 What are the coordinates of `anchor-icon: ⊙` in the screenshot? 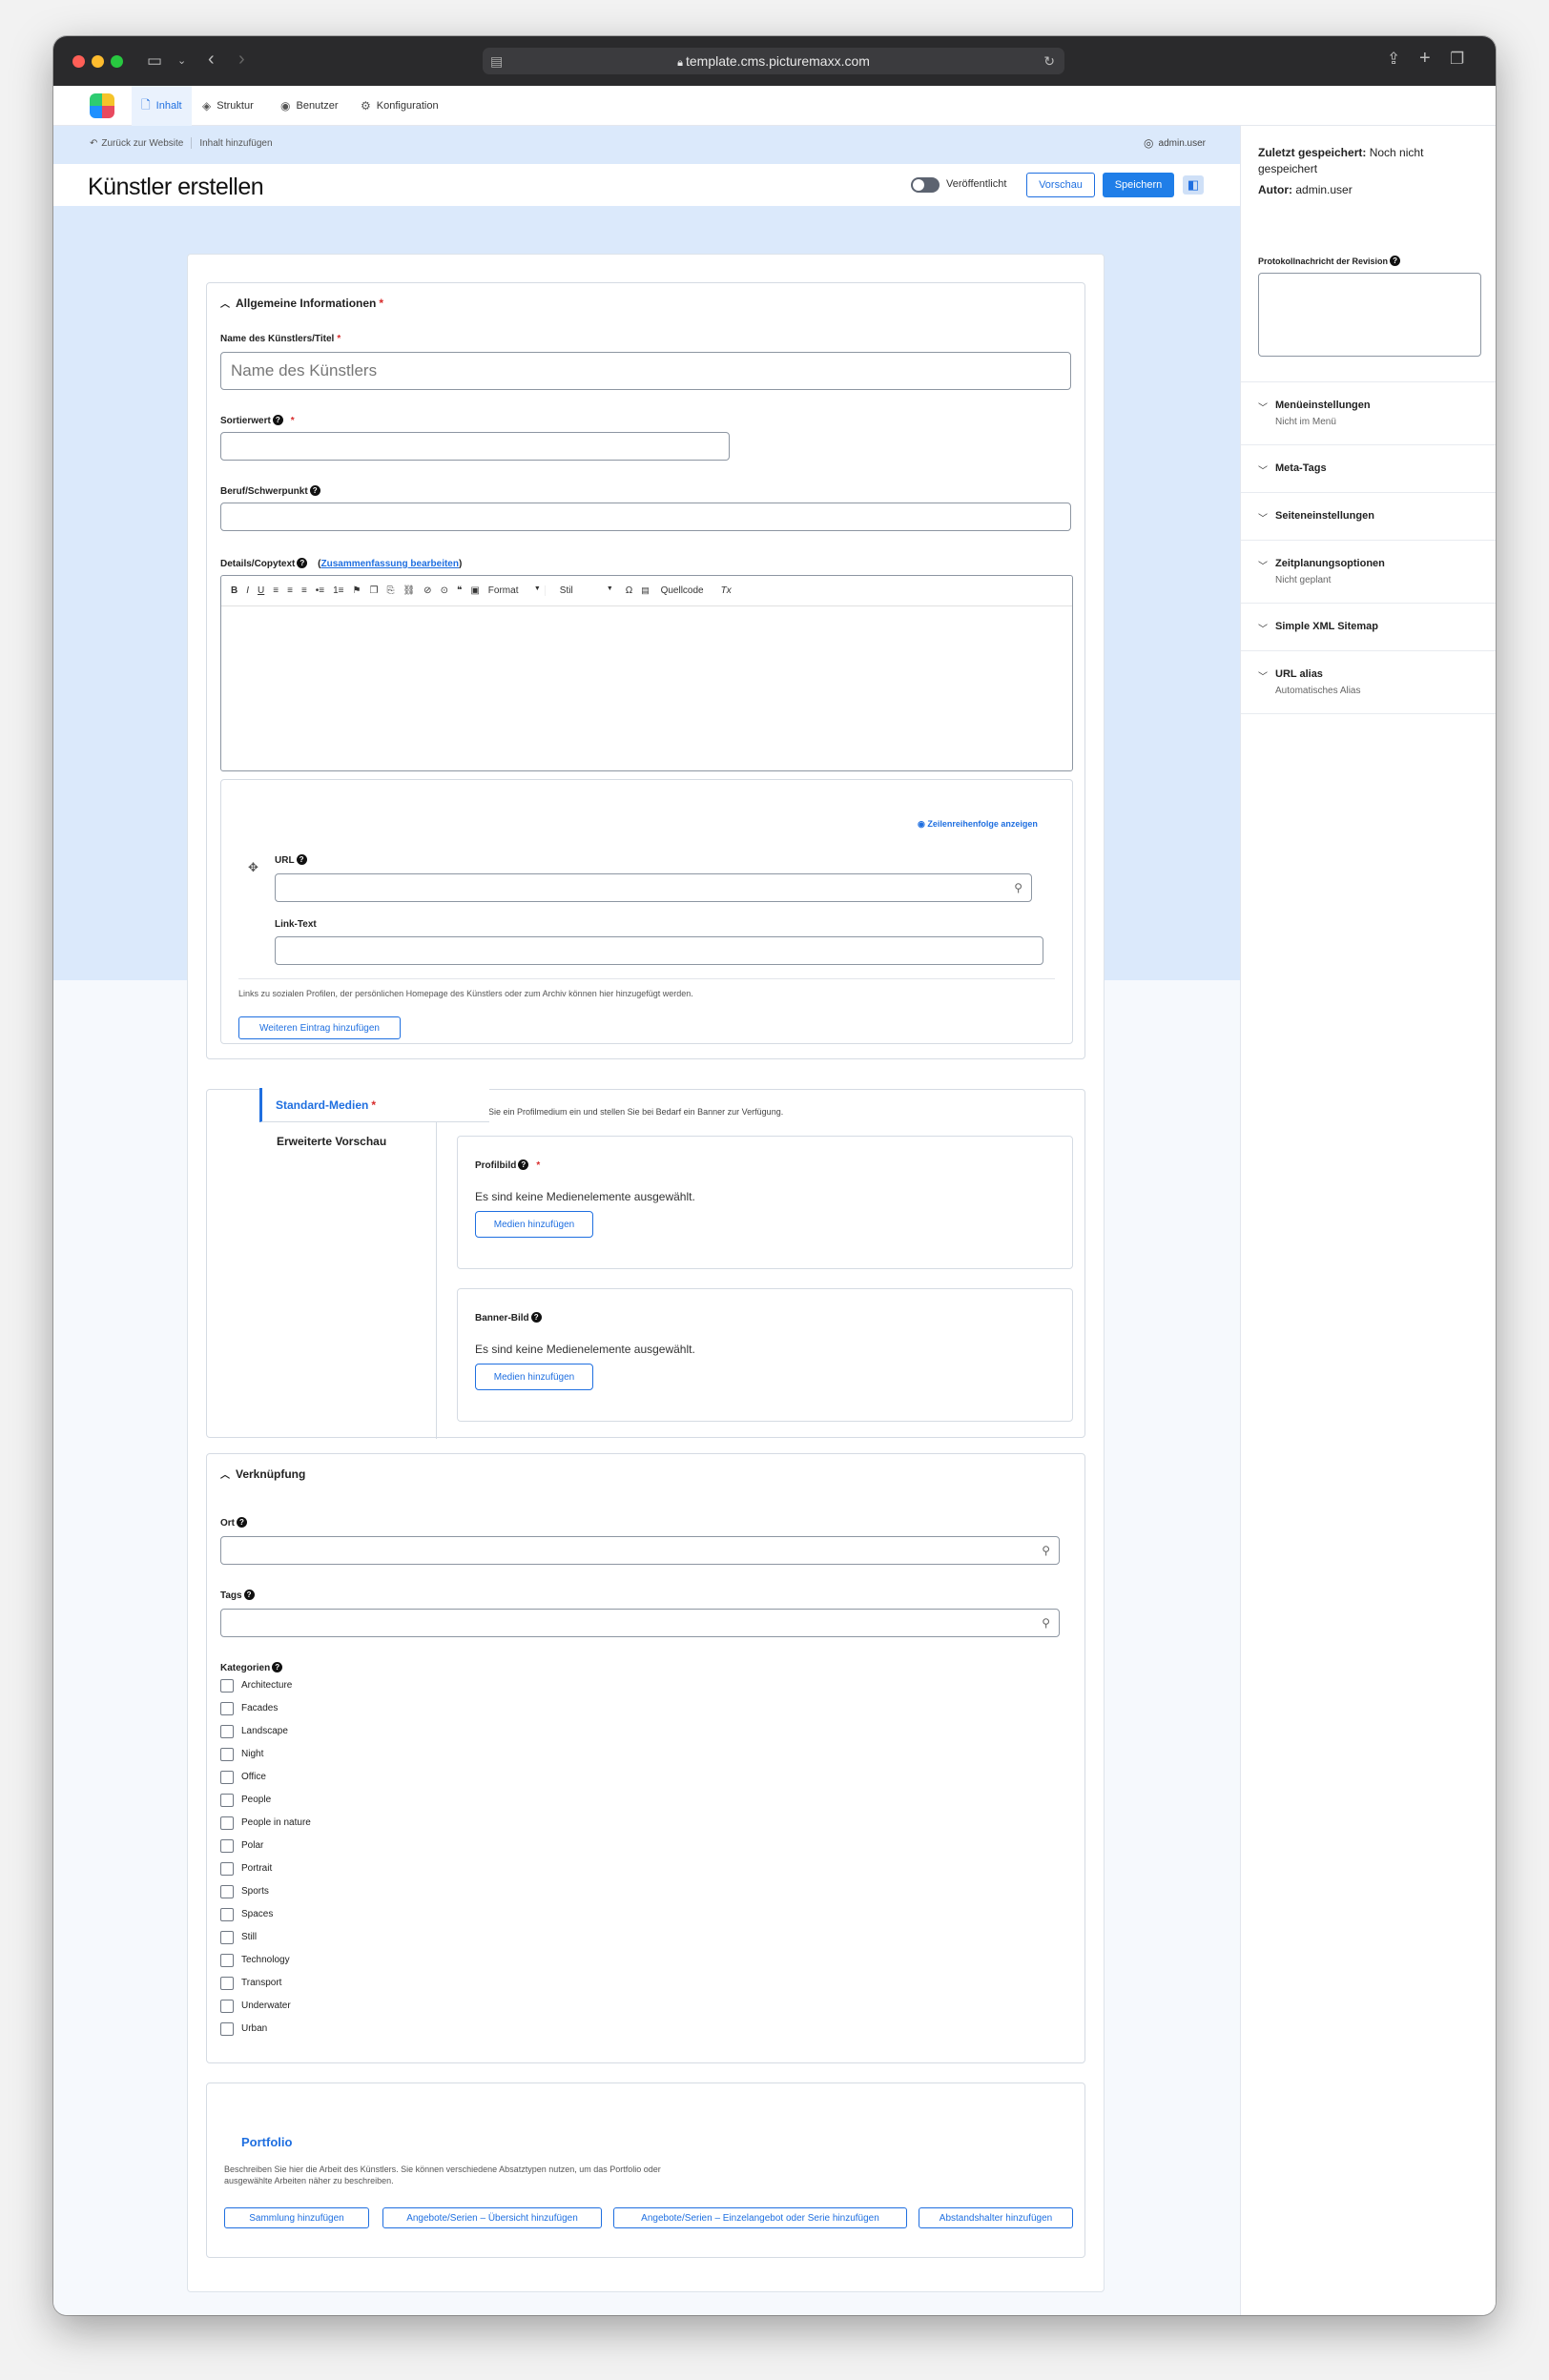 It's located at (444, 590).